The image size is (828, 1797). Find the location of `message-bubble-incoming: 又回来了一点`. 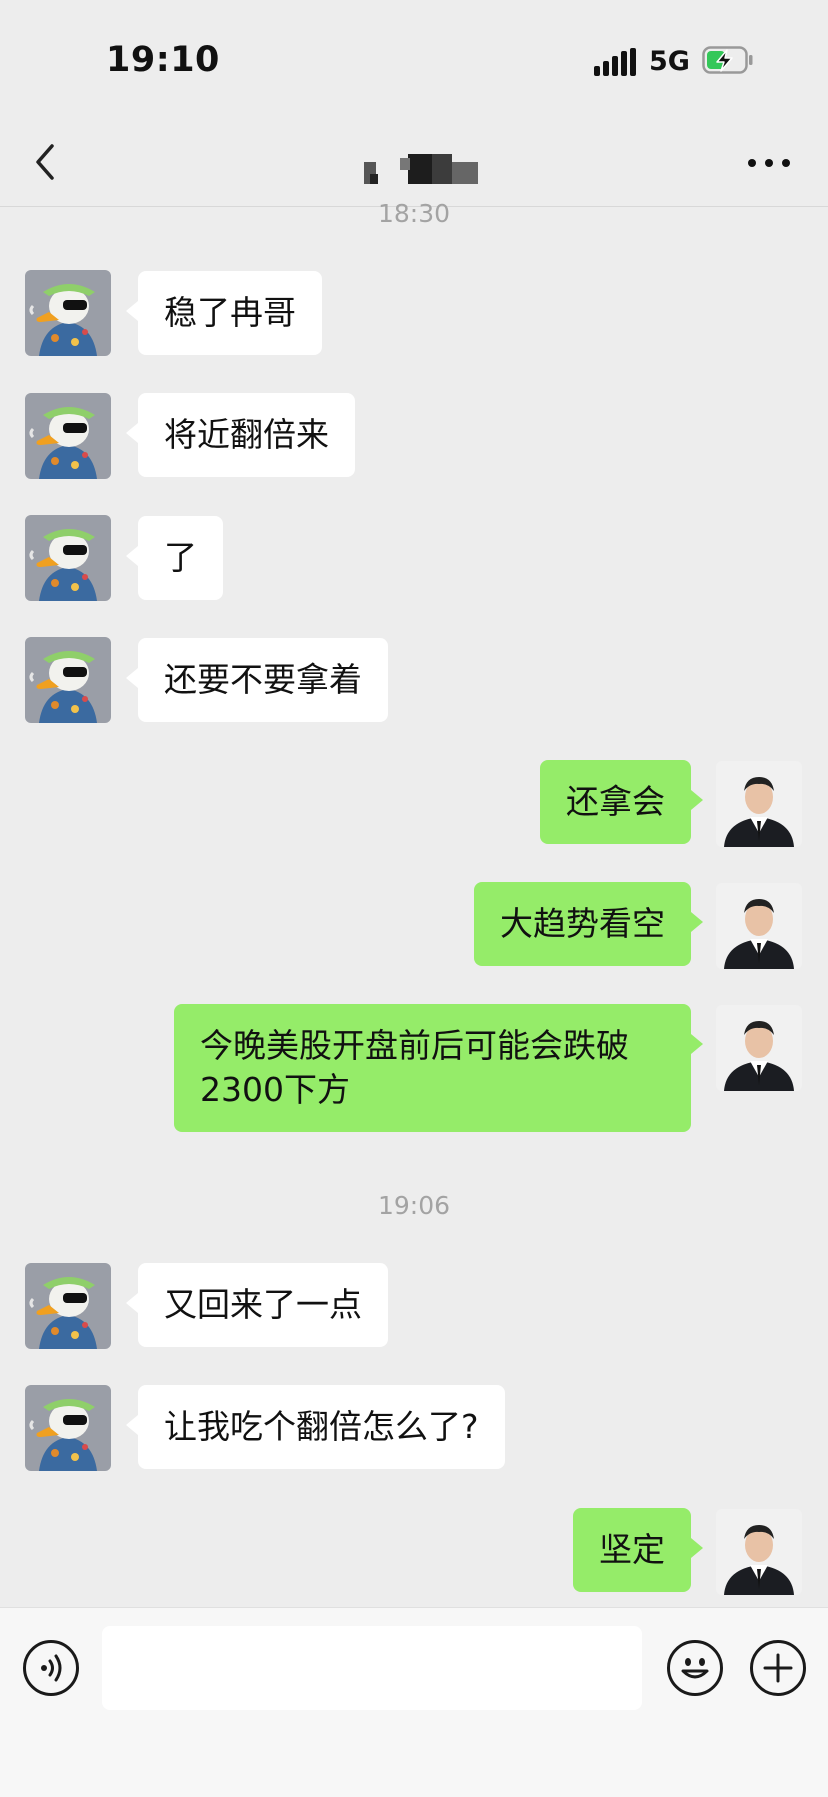

message-bubble-incoming: 又回来了一点 is located at coordinates (257, 1305).